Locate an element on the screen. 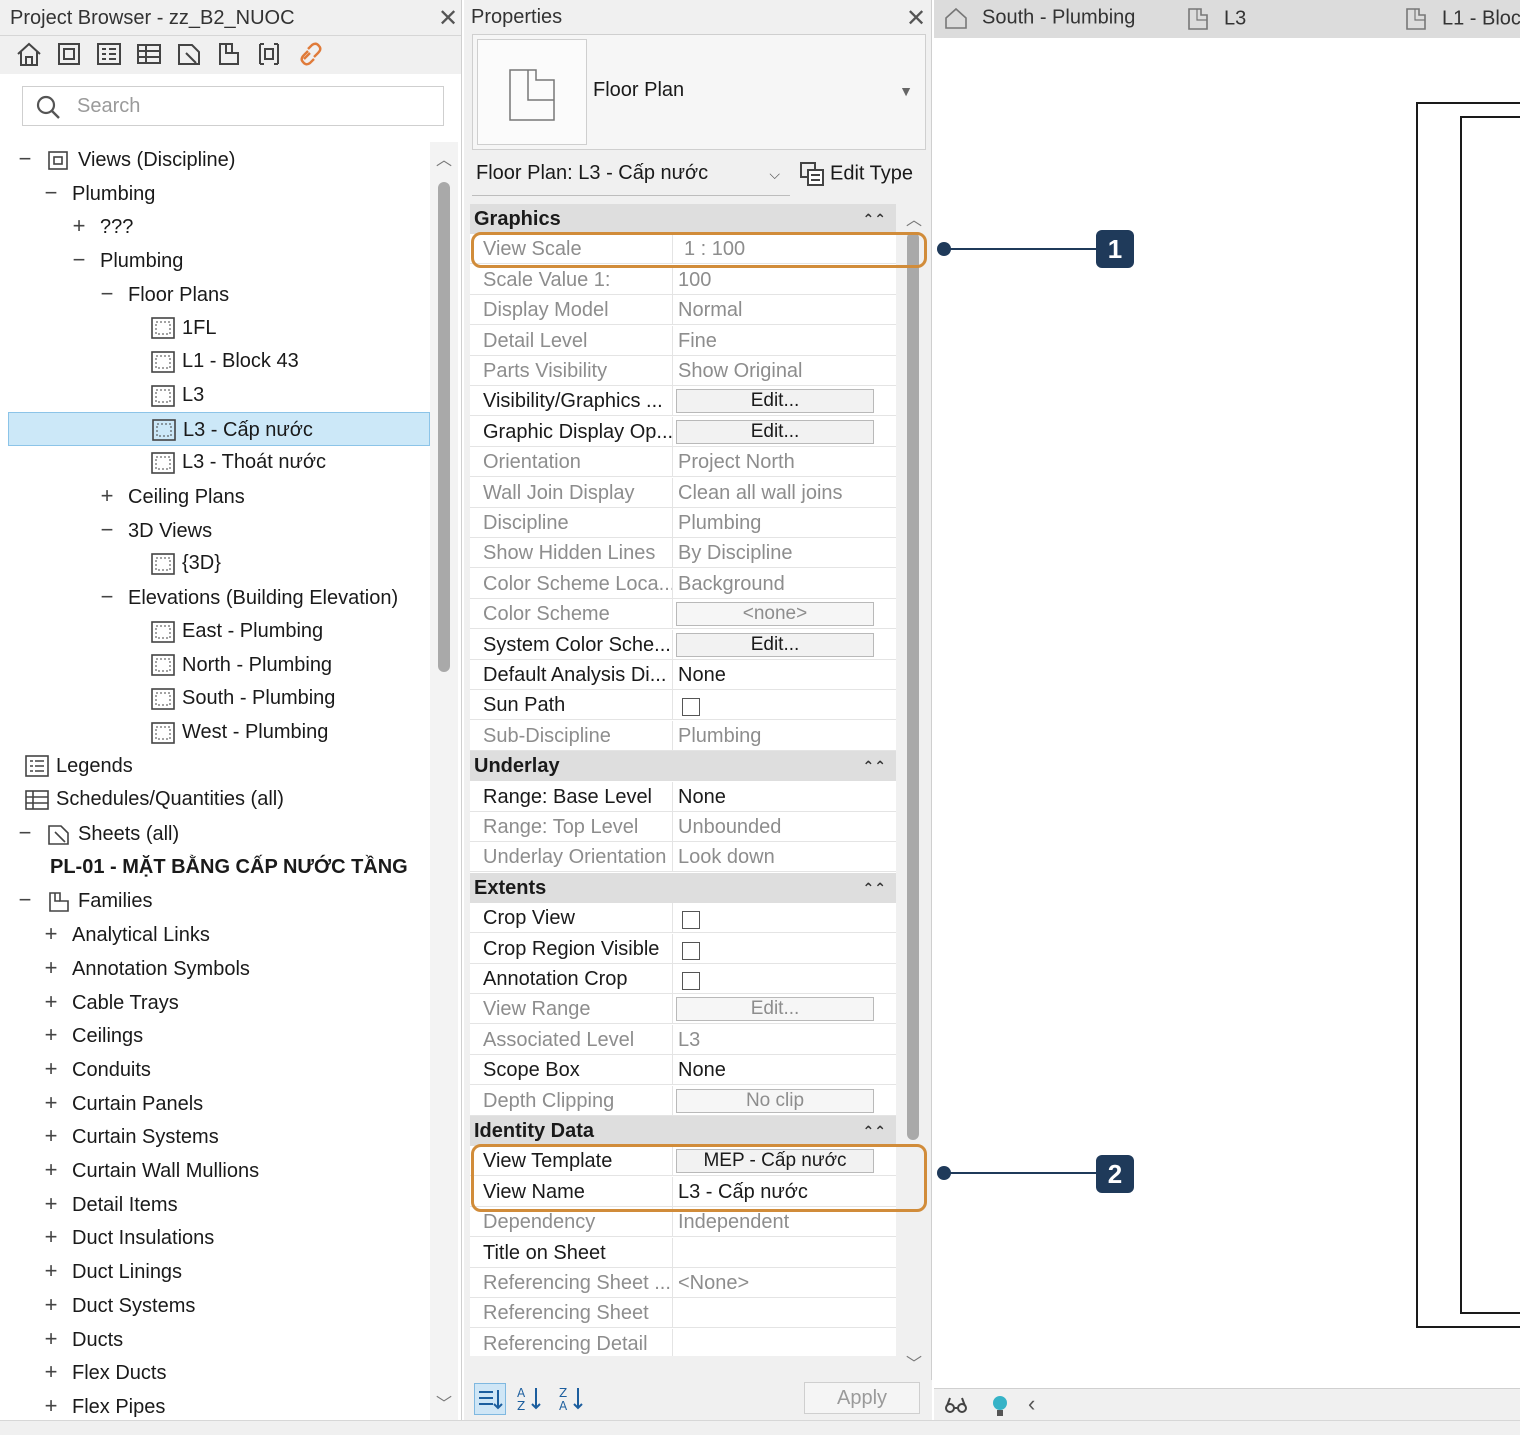 The height and width of the screenshot is (1435, 1520). property-row: Crop View is located at coordinates (683, 918).